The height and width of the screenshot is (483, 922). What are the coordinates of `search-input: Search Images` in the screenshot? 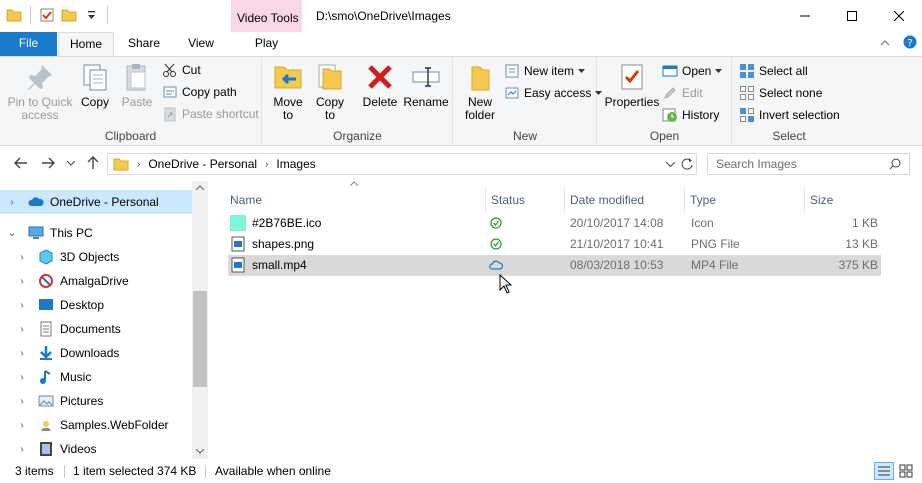 It's located at (756, 164).